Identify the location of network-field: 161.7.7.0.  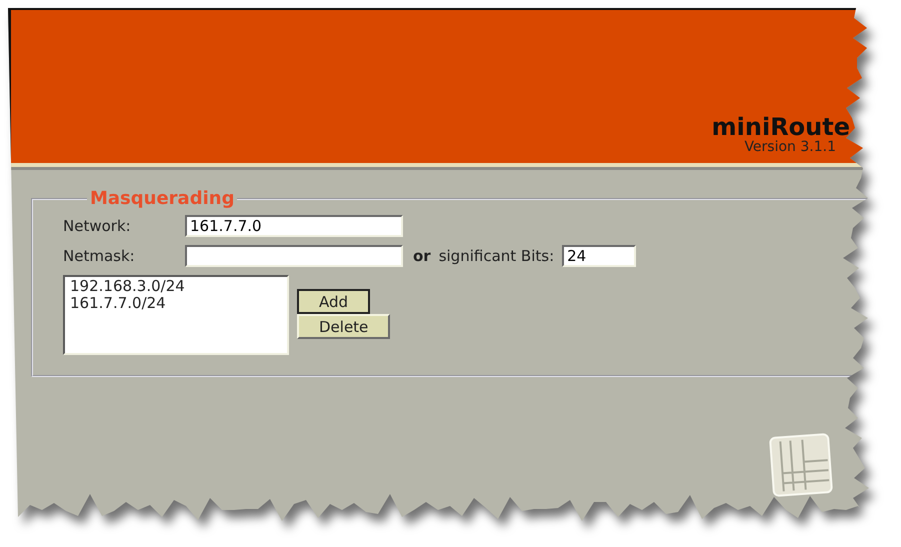
(294, 226).